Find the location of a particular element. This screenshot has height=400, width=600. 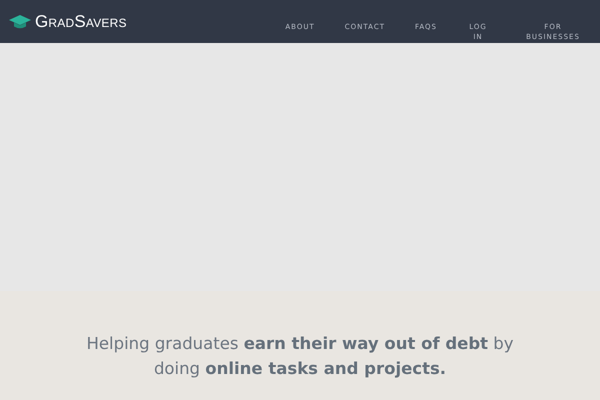

logo-text: GradSavers is located at coordinates (81, 22).